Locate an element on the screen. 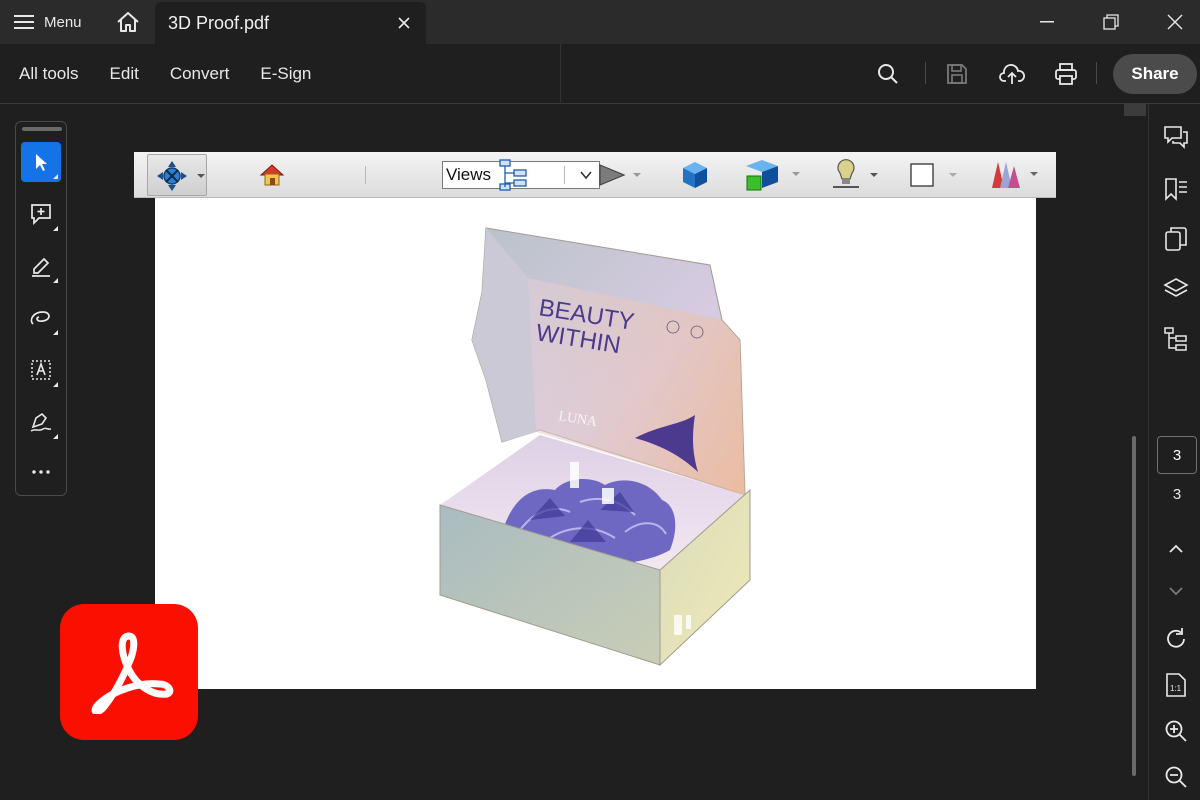  draw-icon is located at coordinates (40, 318).